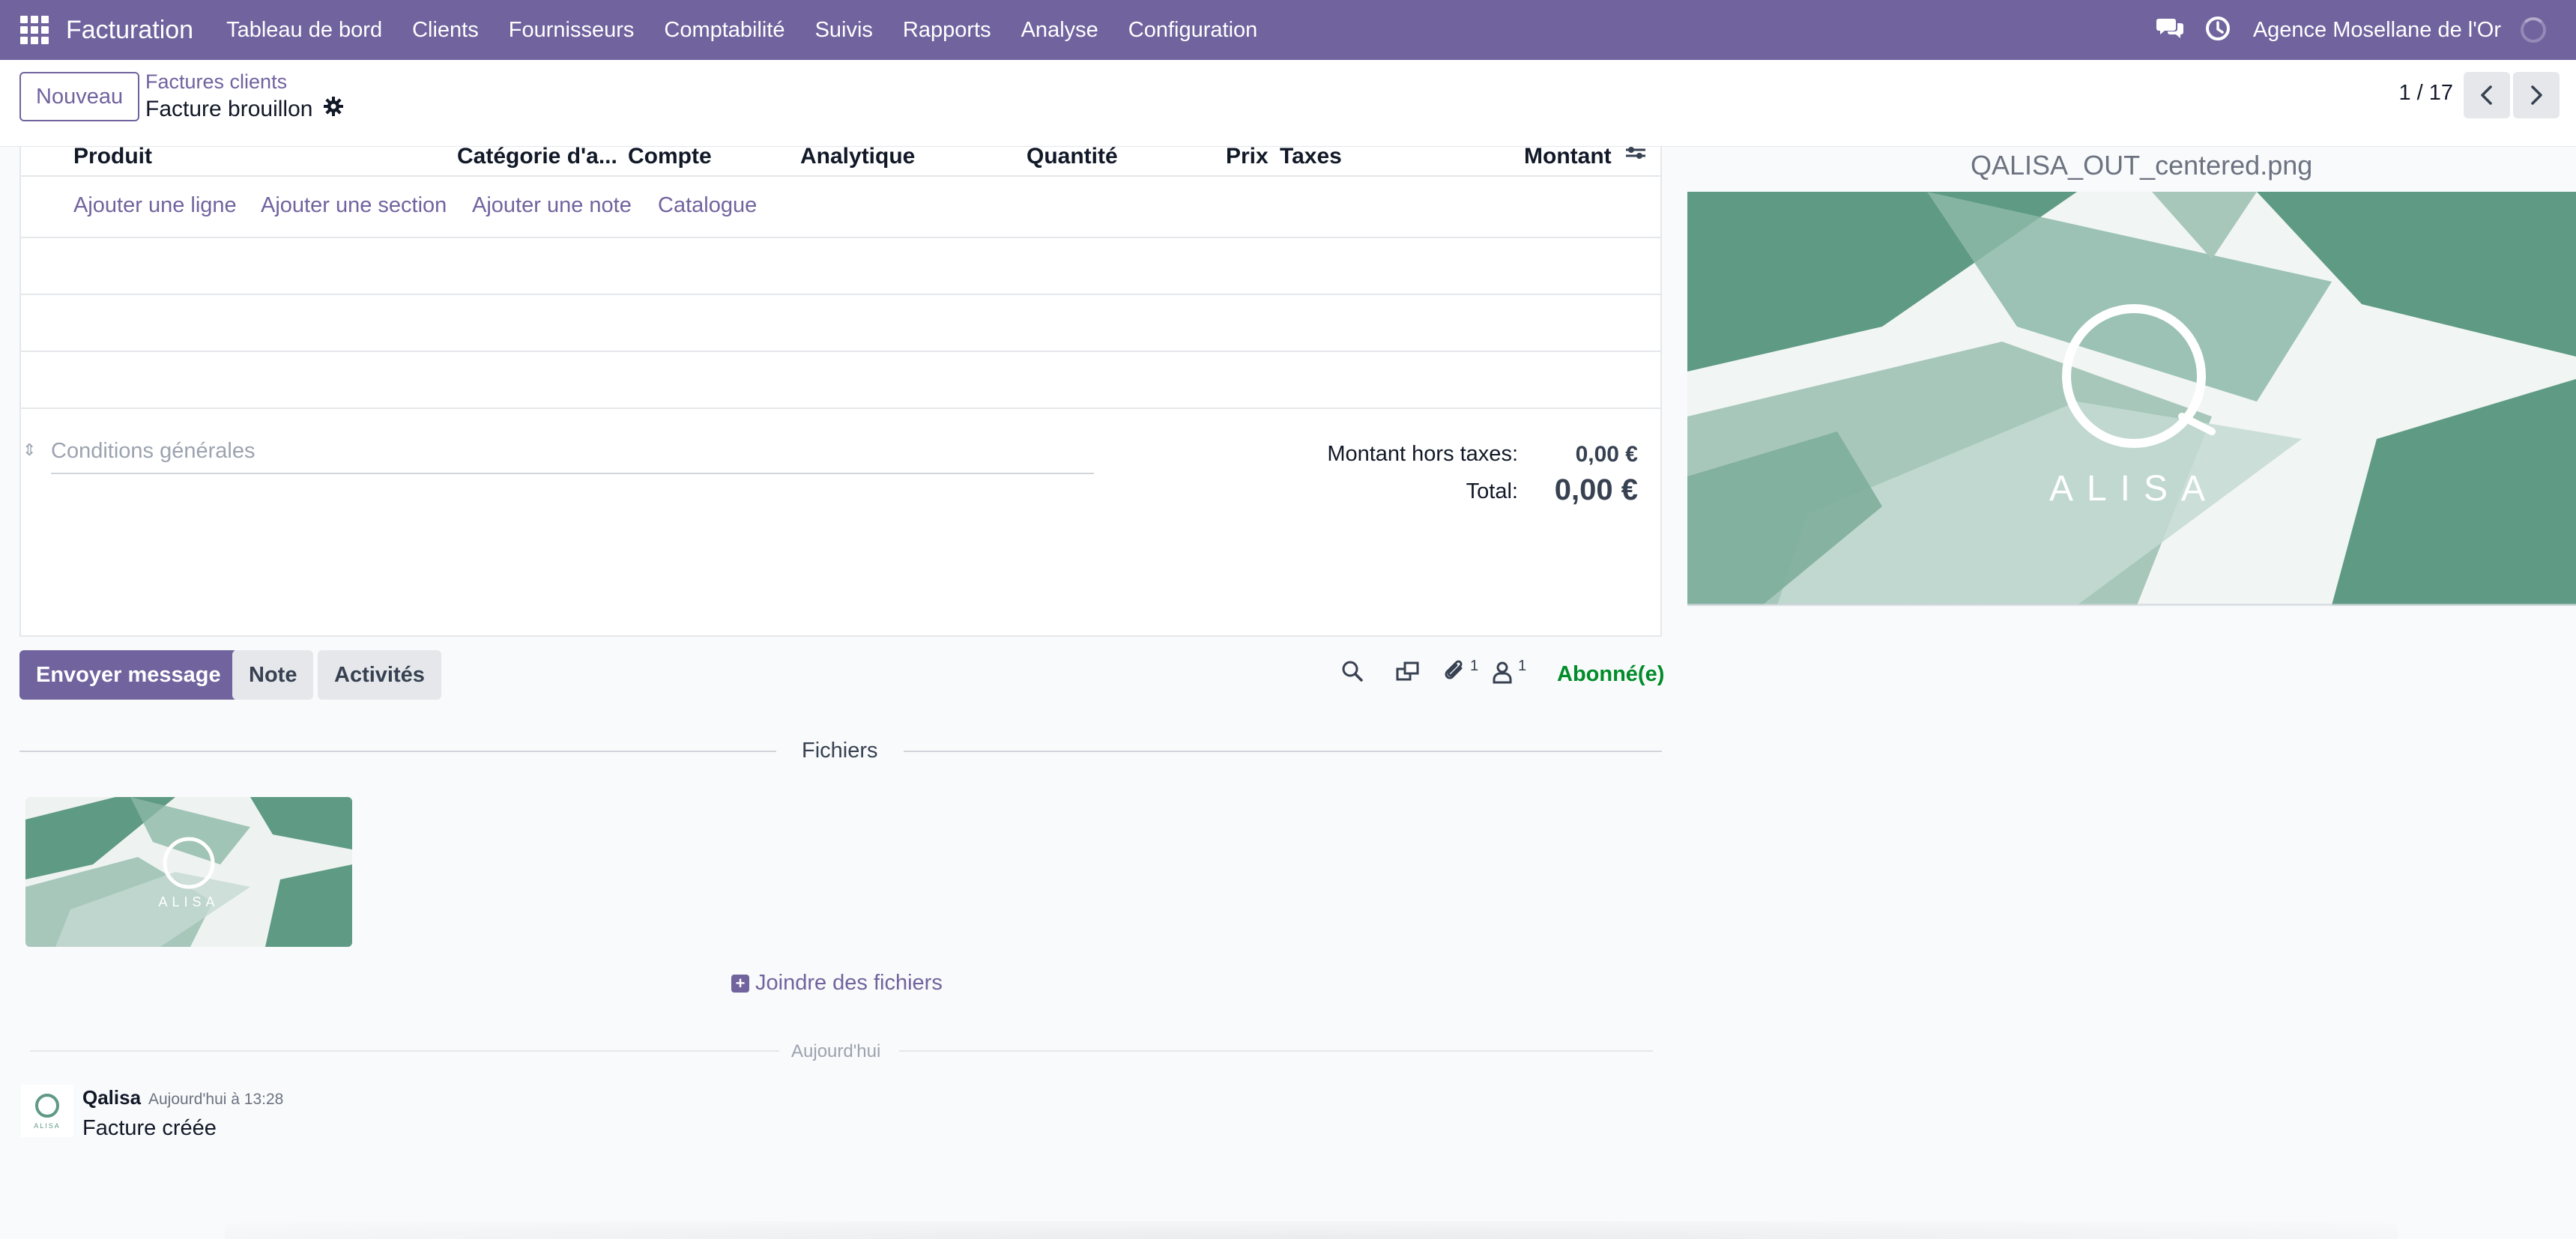 The image size is (2576, 1239). Describe the element at coordinates (229, 109) in the screenshot. I see `breadcrumb-current-label: Facture brouillon` at that location.